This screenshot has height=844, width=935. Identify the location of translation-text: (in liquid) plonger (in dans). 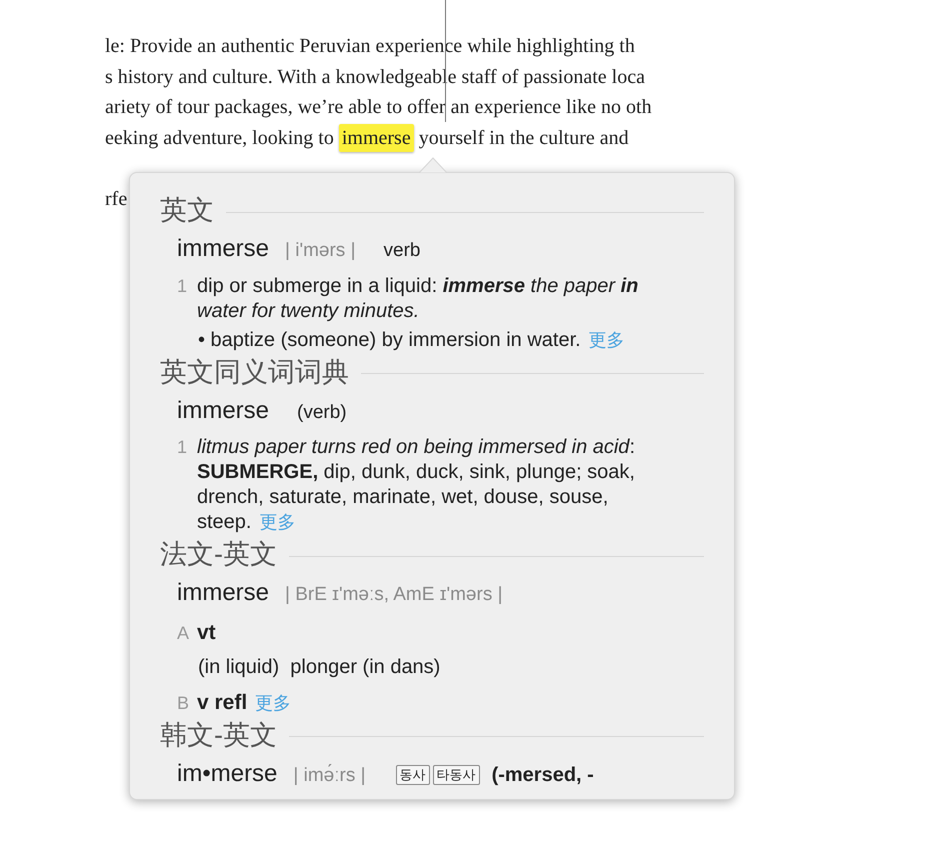
(319, 667).